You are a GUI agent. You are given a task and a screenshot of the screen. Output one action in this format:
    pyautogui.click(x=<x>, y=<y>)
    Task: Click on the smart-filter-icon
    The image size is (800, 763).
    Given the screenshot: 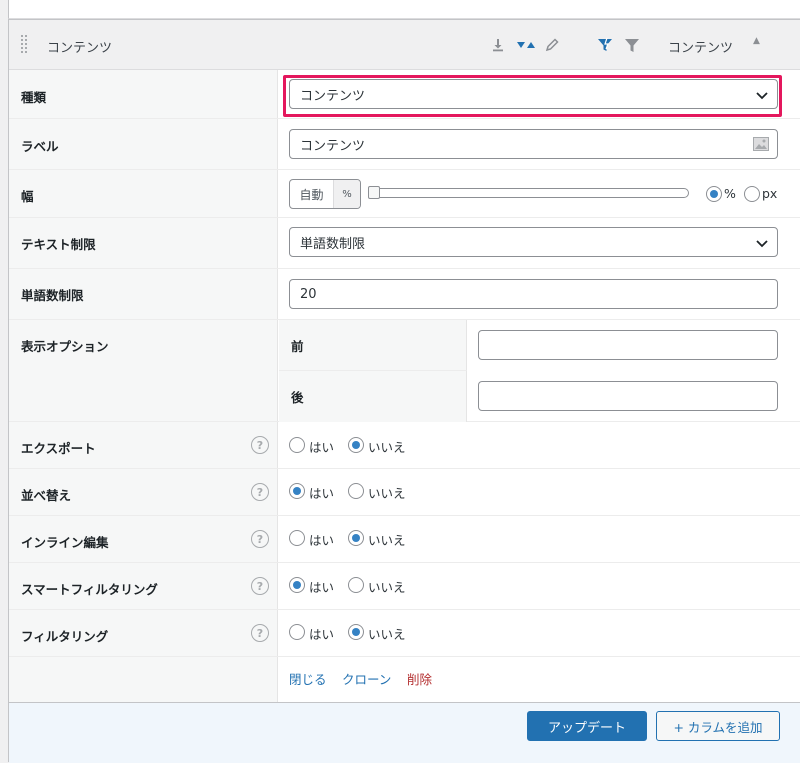 What is the action you would take?
    pyautogui.click(x=605, y=45)
    